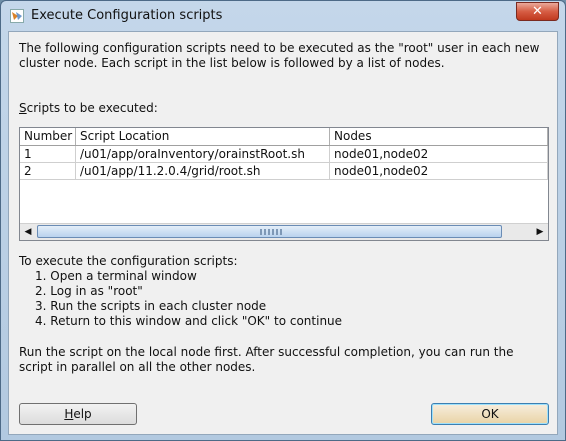 This screenshot has width=566, height=441. I want to click on horizontal-scrollbar: ◀ ▶, so click(284, 231).